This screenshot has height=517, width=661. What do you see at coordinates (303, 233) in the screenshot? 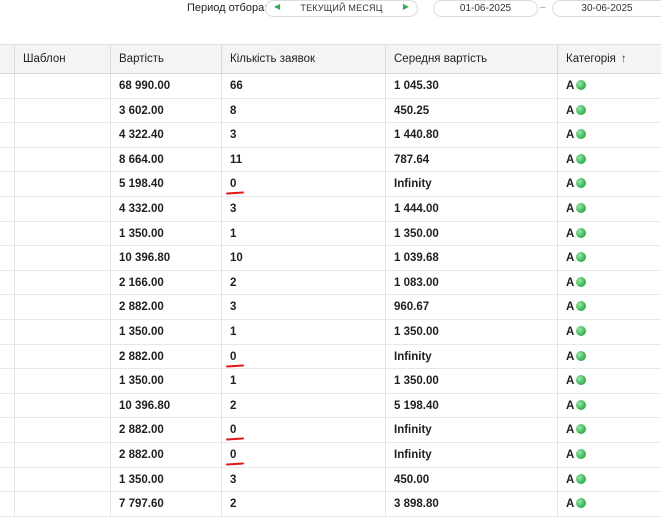
I see `cell-count: 1` at bounding box center [303, 233].